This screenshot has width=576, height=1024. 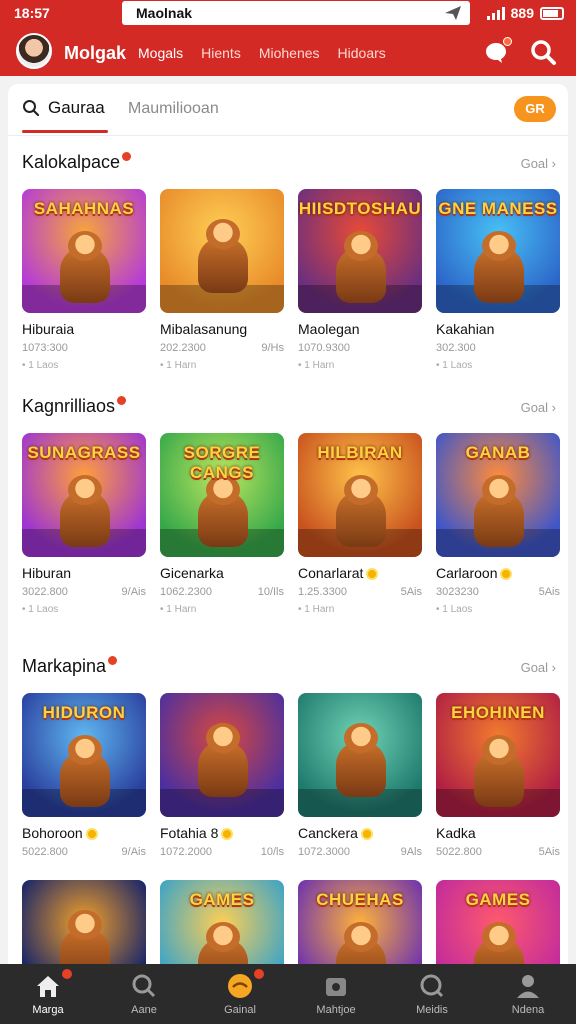 I want to click on game-name-text: Maolegan, so click(x=329, y=329).